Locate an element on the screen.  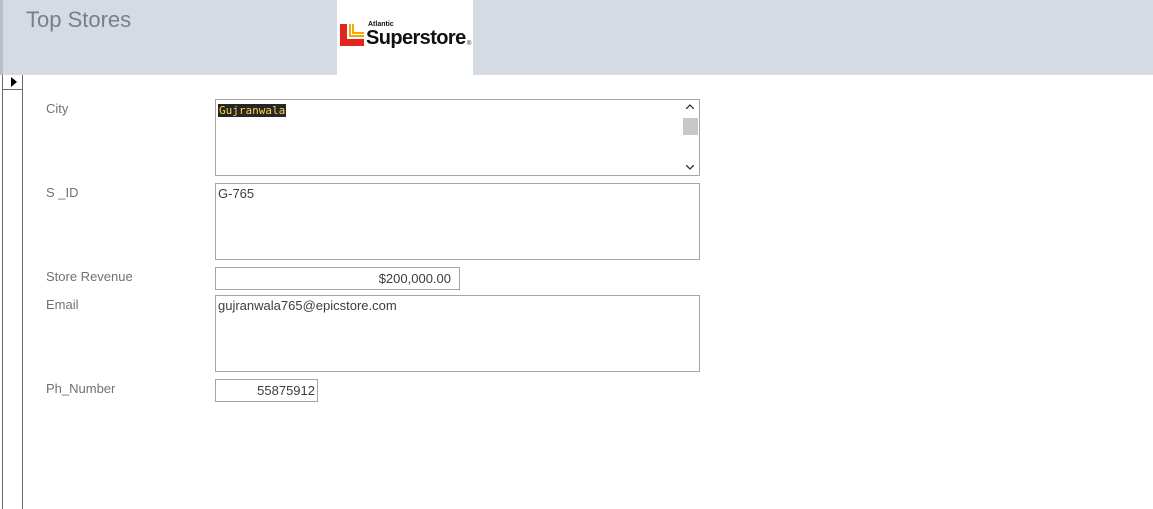
record-selector-bar is located at coordinates (12, 292).